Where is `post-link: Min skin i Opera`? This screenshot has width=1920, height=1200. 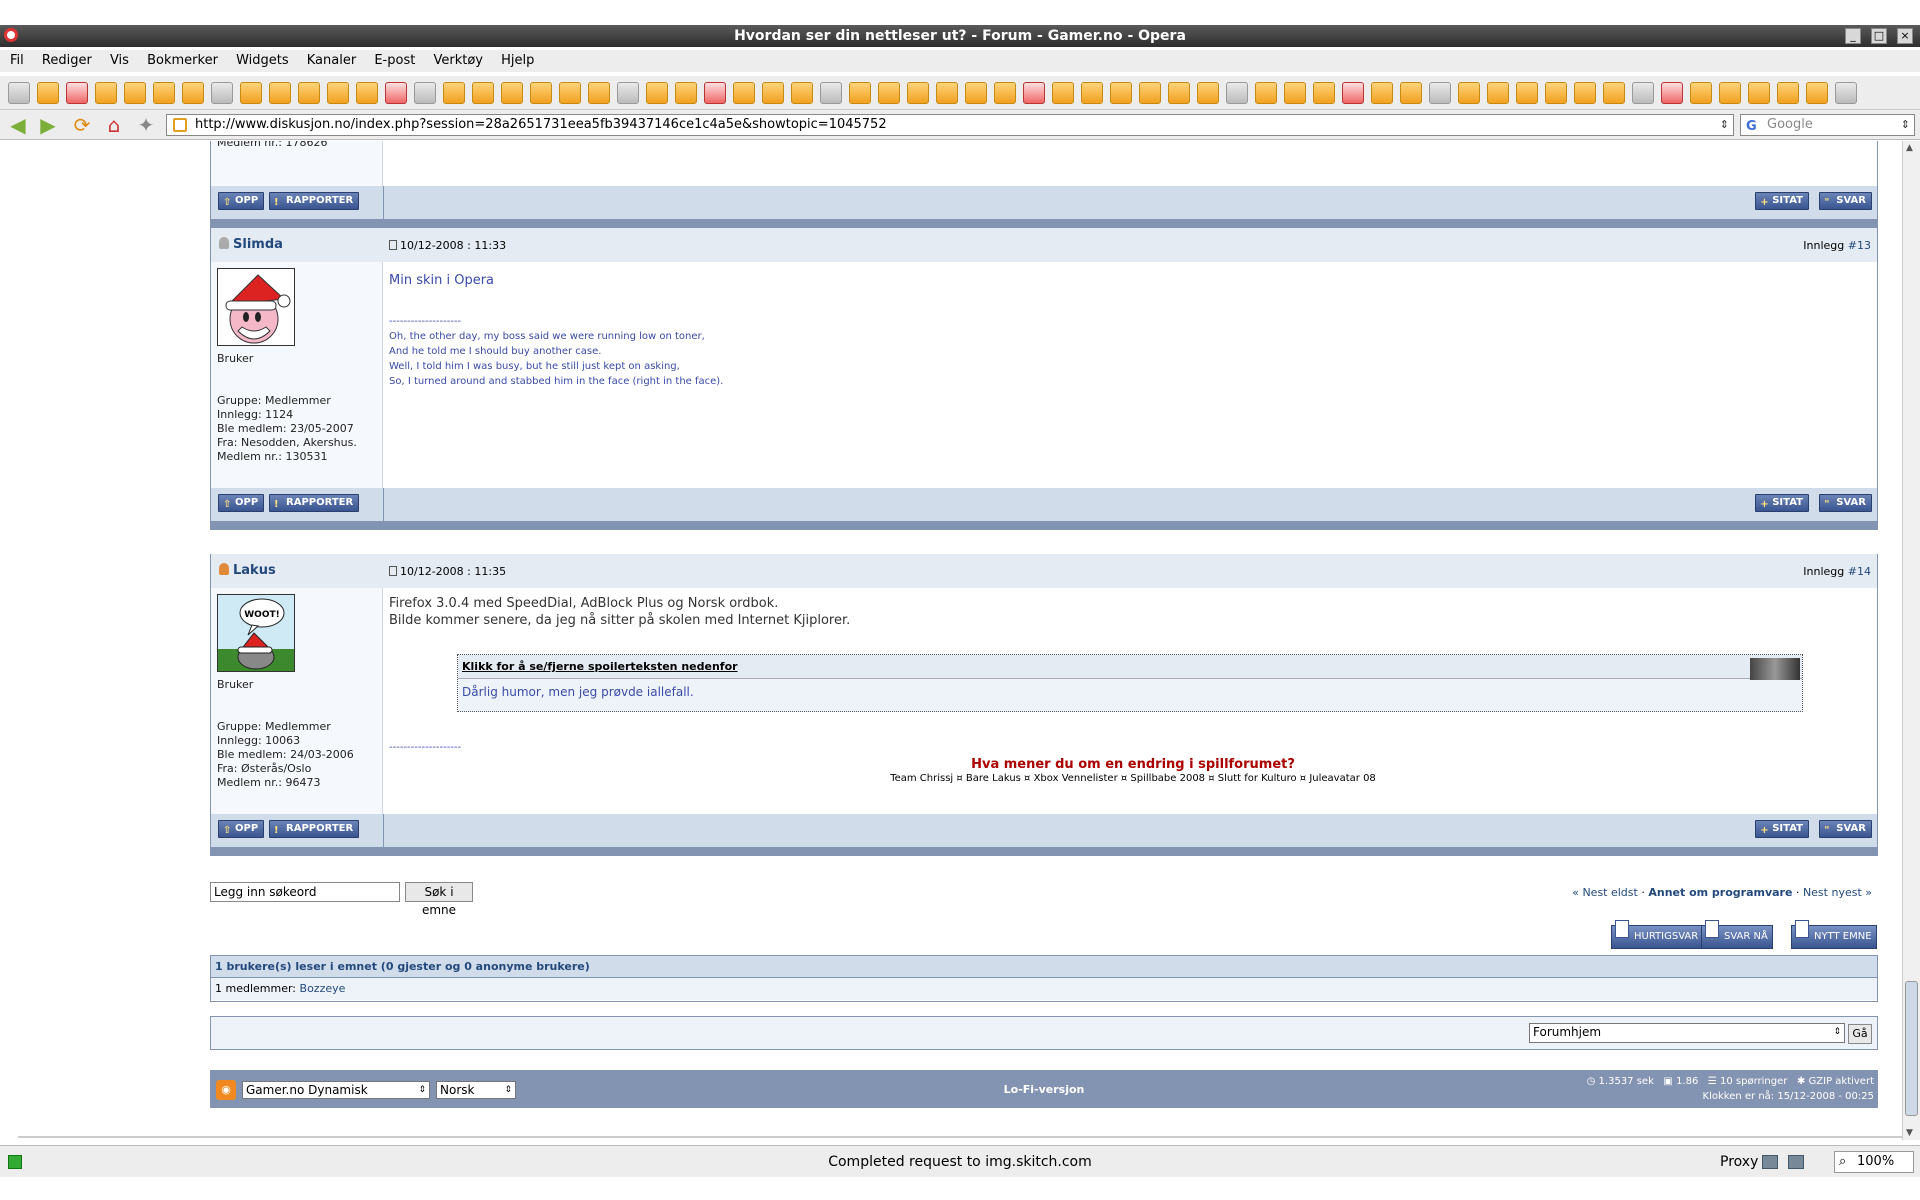 post-link: Min skin i Opera is located at coordinates (441, 280).